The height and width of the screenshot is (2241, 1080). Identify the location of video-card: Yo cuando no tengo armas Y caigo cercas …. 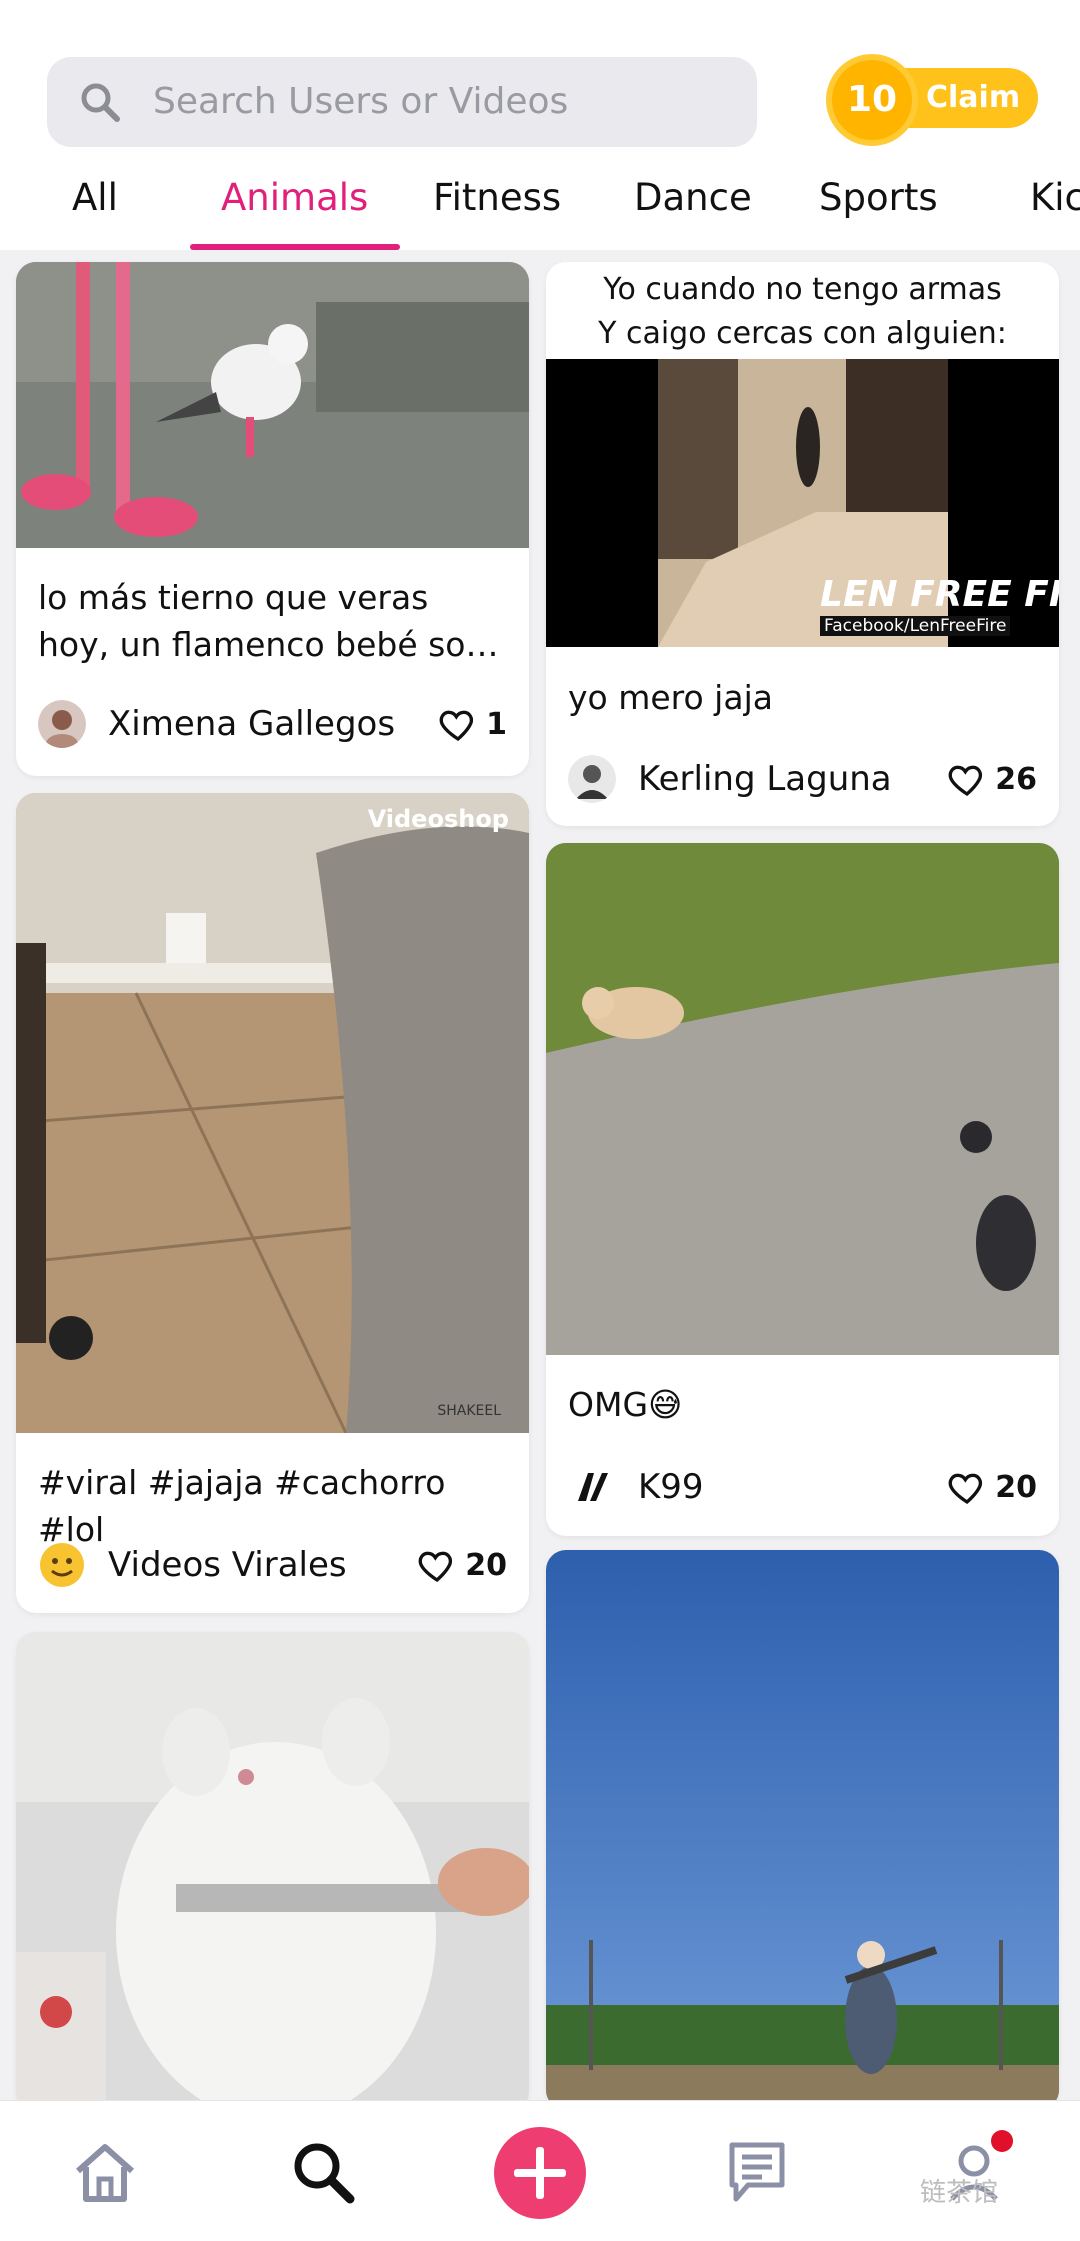
(802, 544).